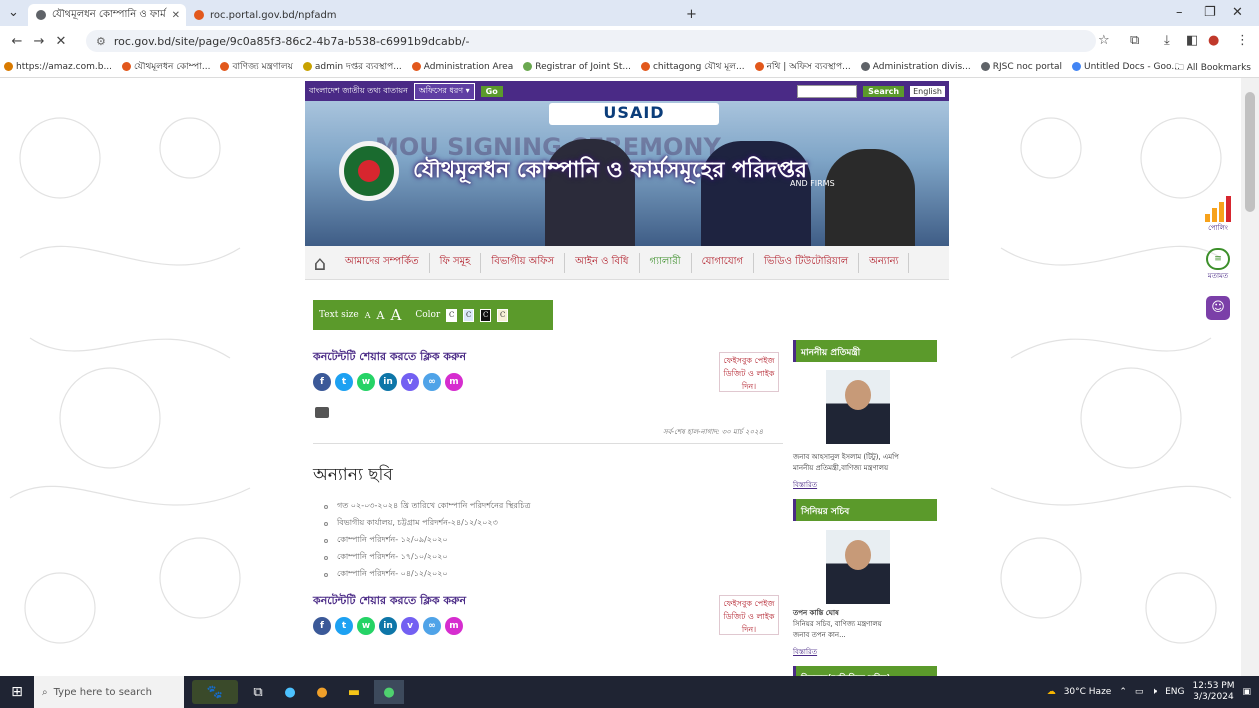 Image resolution: width=1259 pixels, height=708 pixels. I want to click on nav-item: ফি সমূহ, so click(456, 262).